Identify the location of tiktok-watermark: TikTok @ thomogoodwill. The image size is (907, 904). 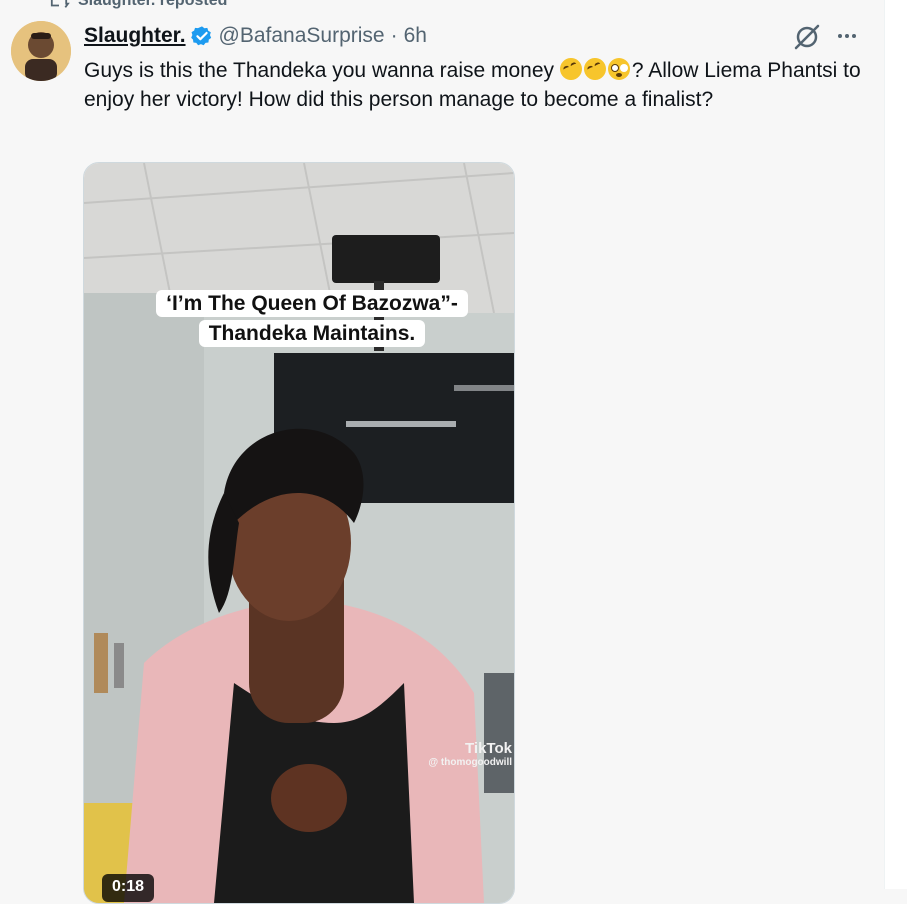
(457, 754).